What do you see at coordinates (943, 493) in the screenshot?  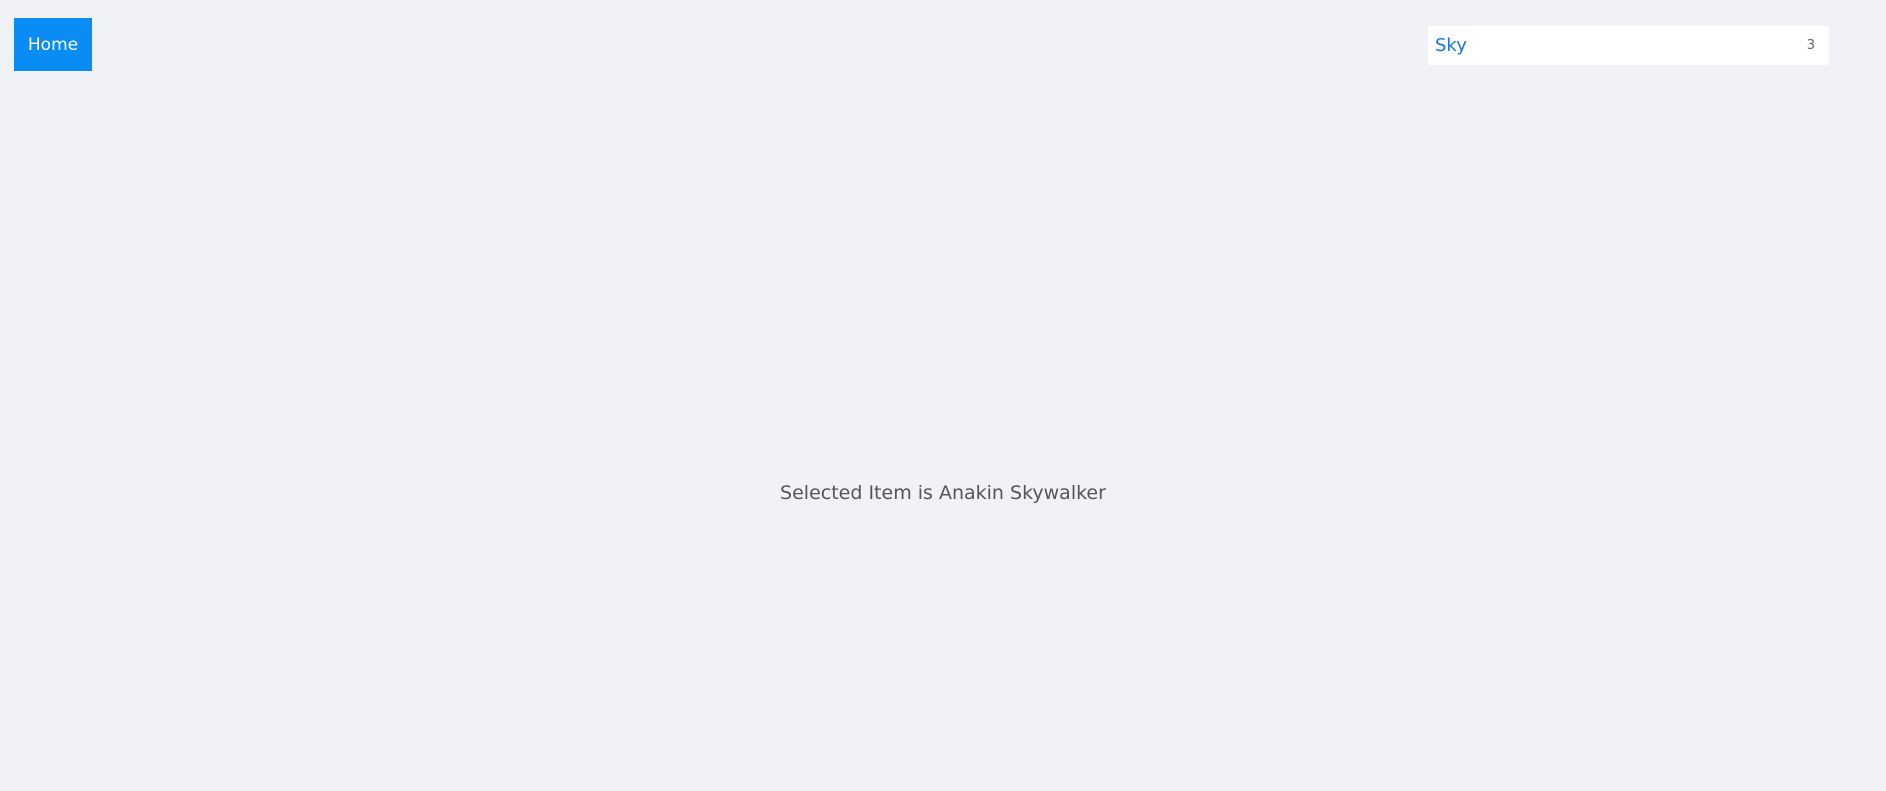 I see `selected-item-text: Selected Item is Anakin Skywalker` at bounding box center [943, 493].